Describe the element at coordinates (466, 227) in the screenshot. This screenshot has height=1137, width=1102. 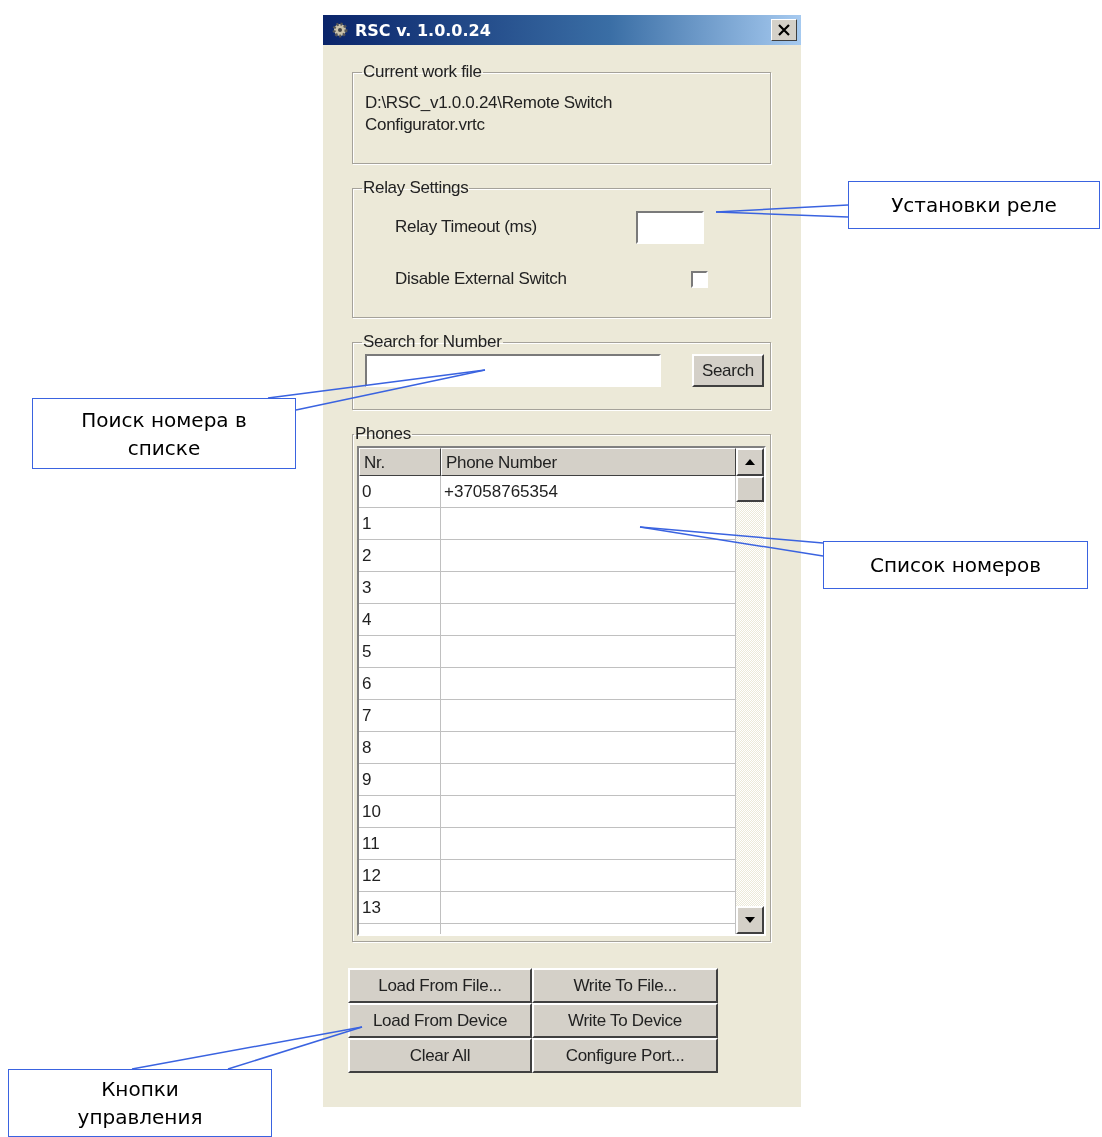
I see `field-label: Relay Timeout (ms)` at that location.